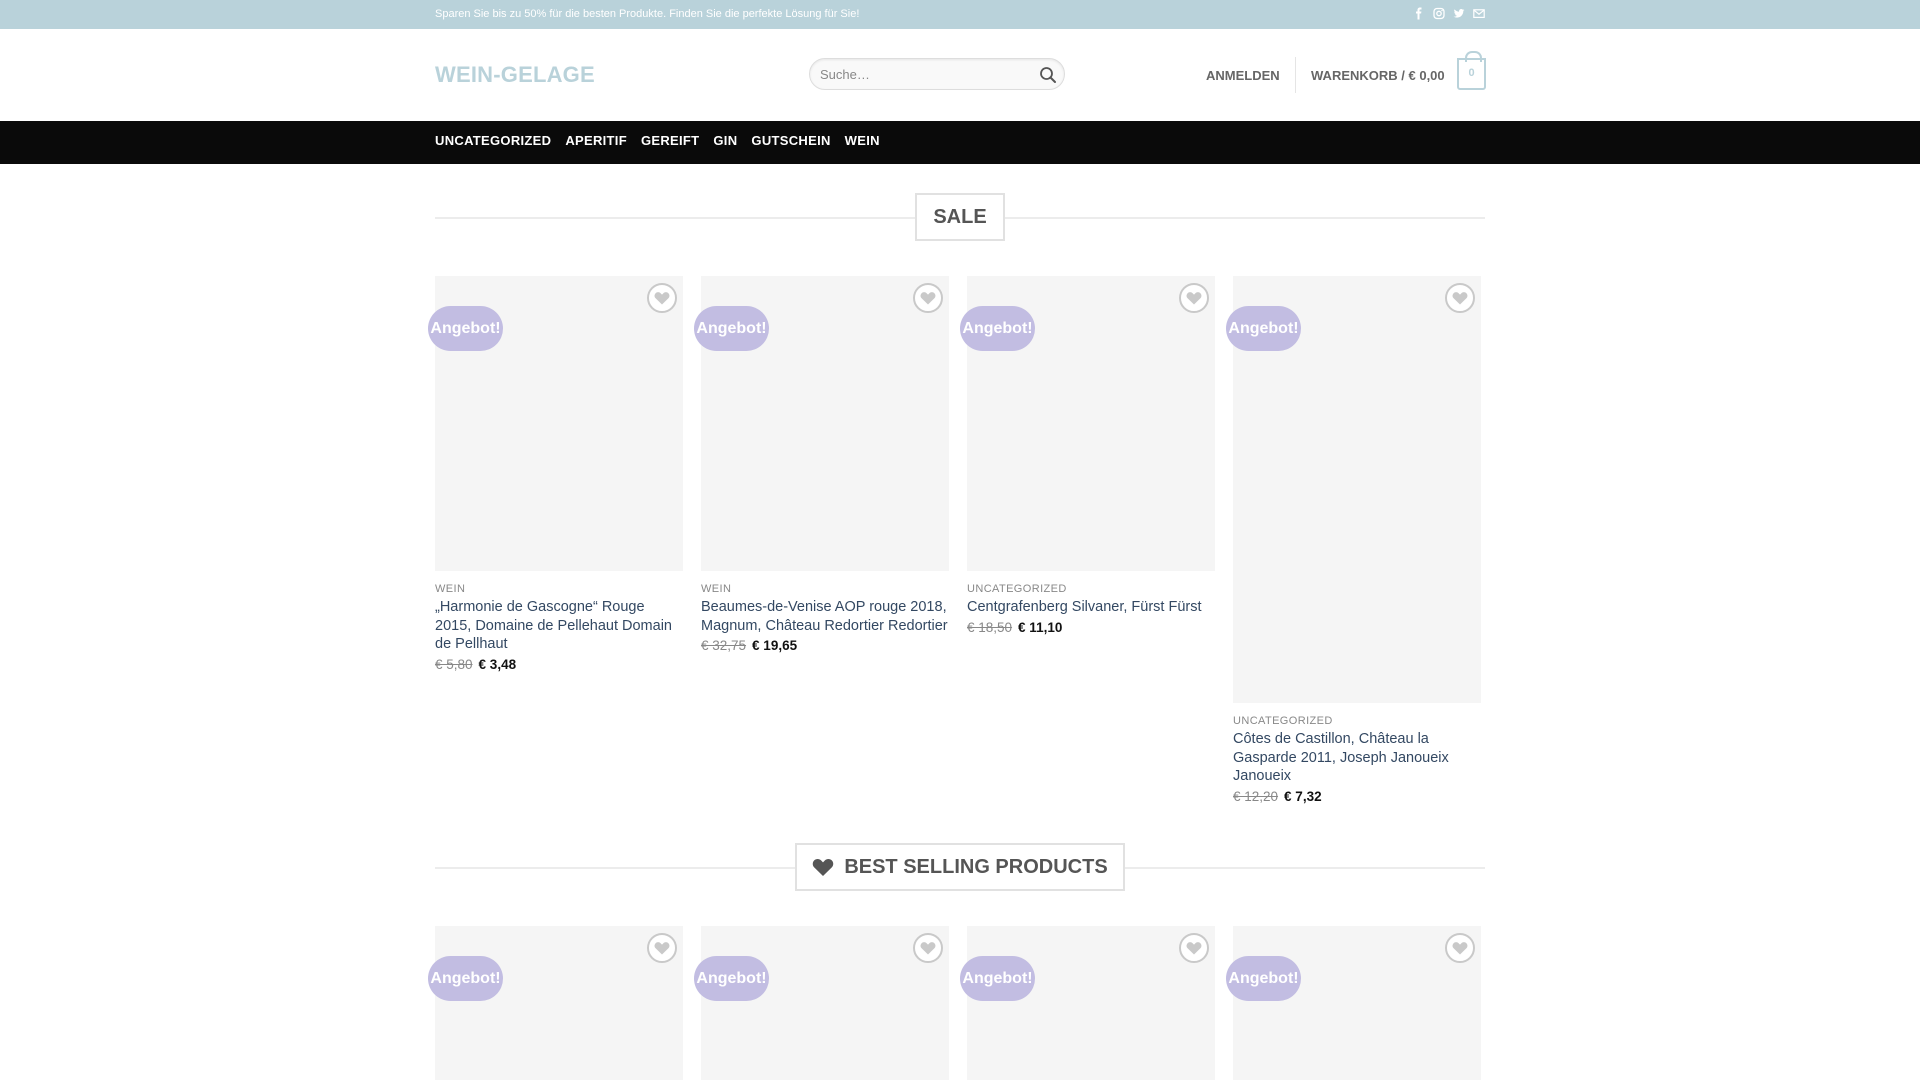 This screenshot has width=1920, height=1080. I want to click on sale-section-title: SALE, so click(960, 218).